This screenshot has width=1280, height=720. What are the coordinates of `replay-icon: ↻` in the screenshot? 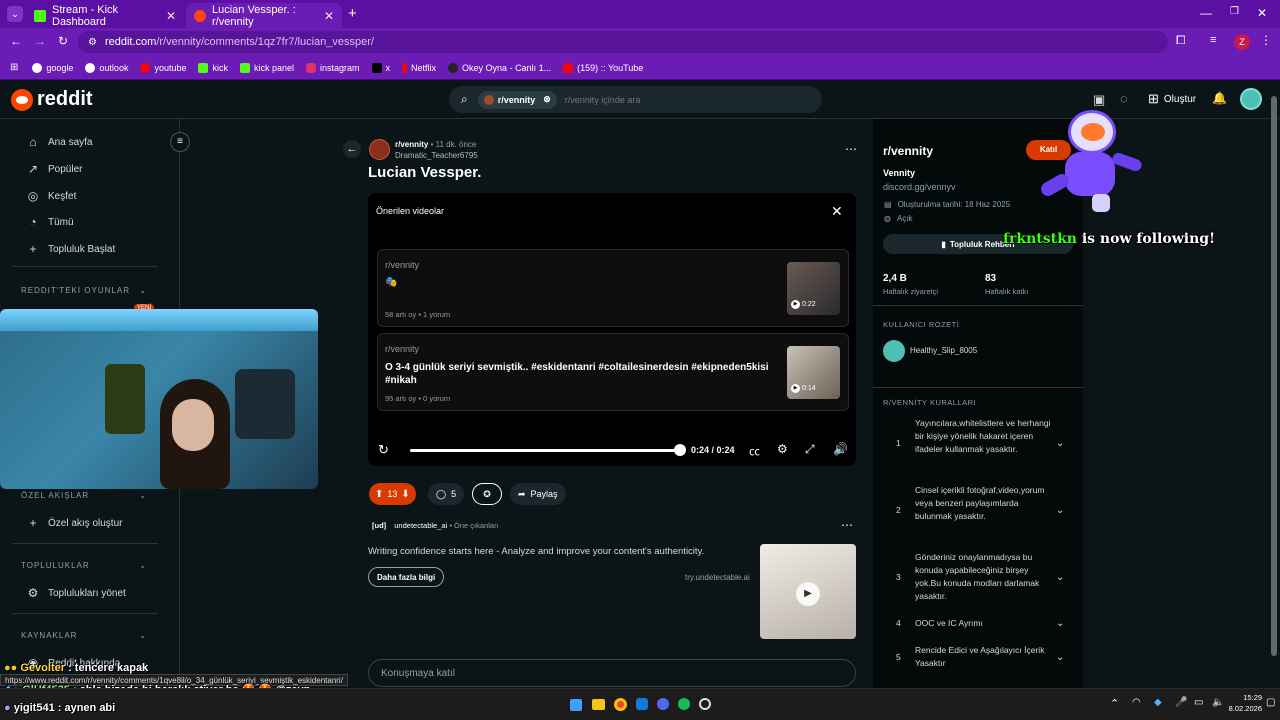 It's located at (383, 450).